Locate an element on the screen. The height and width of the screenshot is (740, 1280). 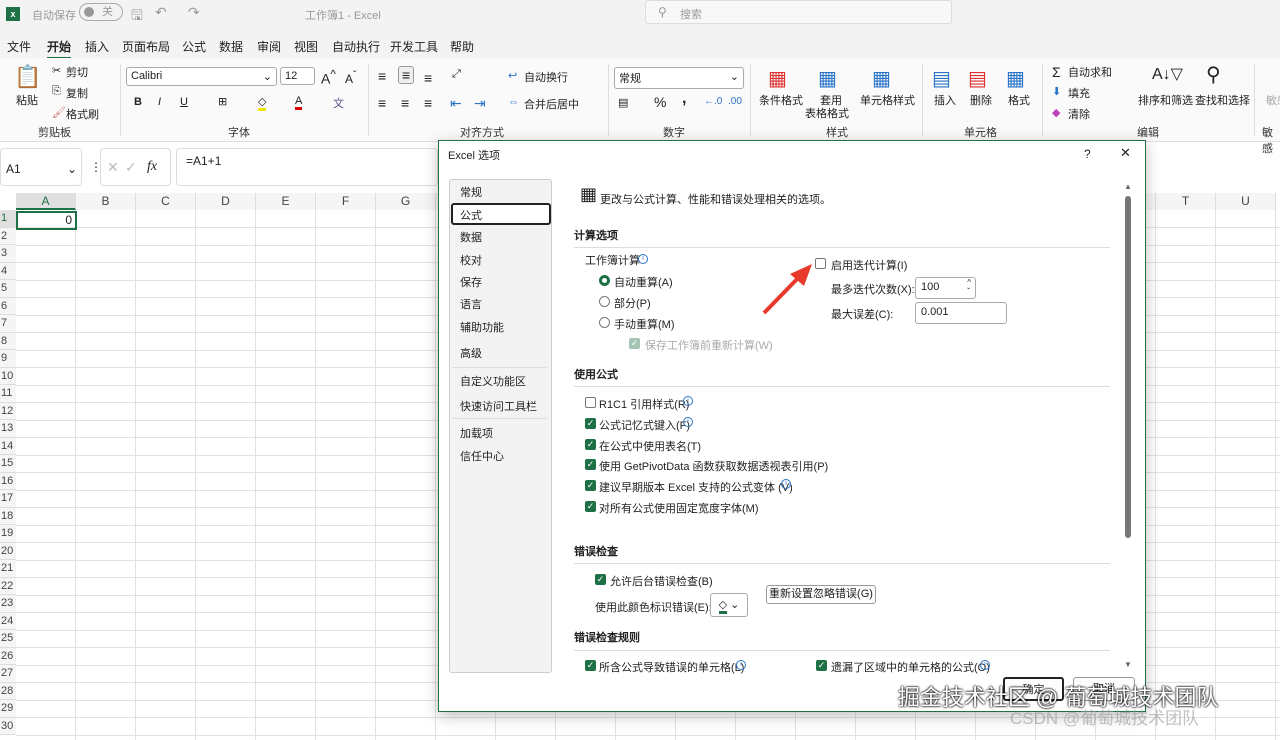
row-header: 18 is located at coordinates (8, 516).